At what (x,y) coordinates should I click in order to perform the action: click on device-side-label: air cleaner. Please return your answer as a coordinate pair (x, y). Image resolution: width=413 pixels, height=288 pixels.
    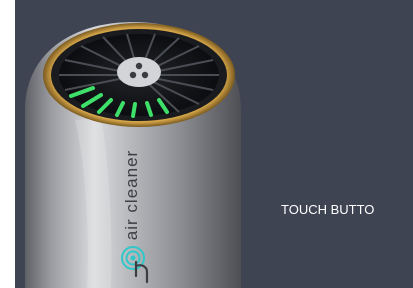
    Looking at the image, I should click on (131, 195).